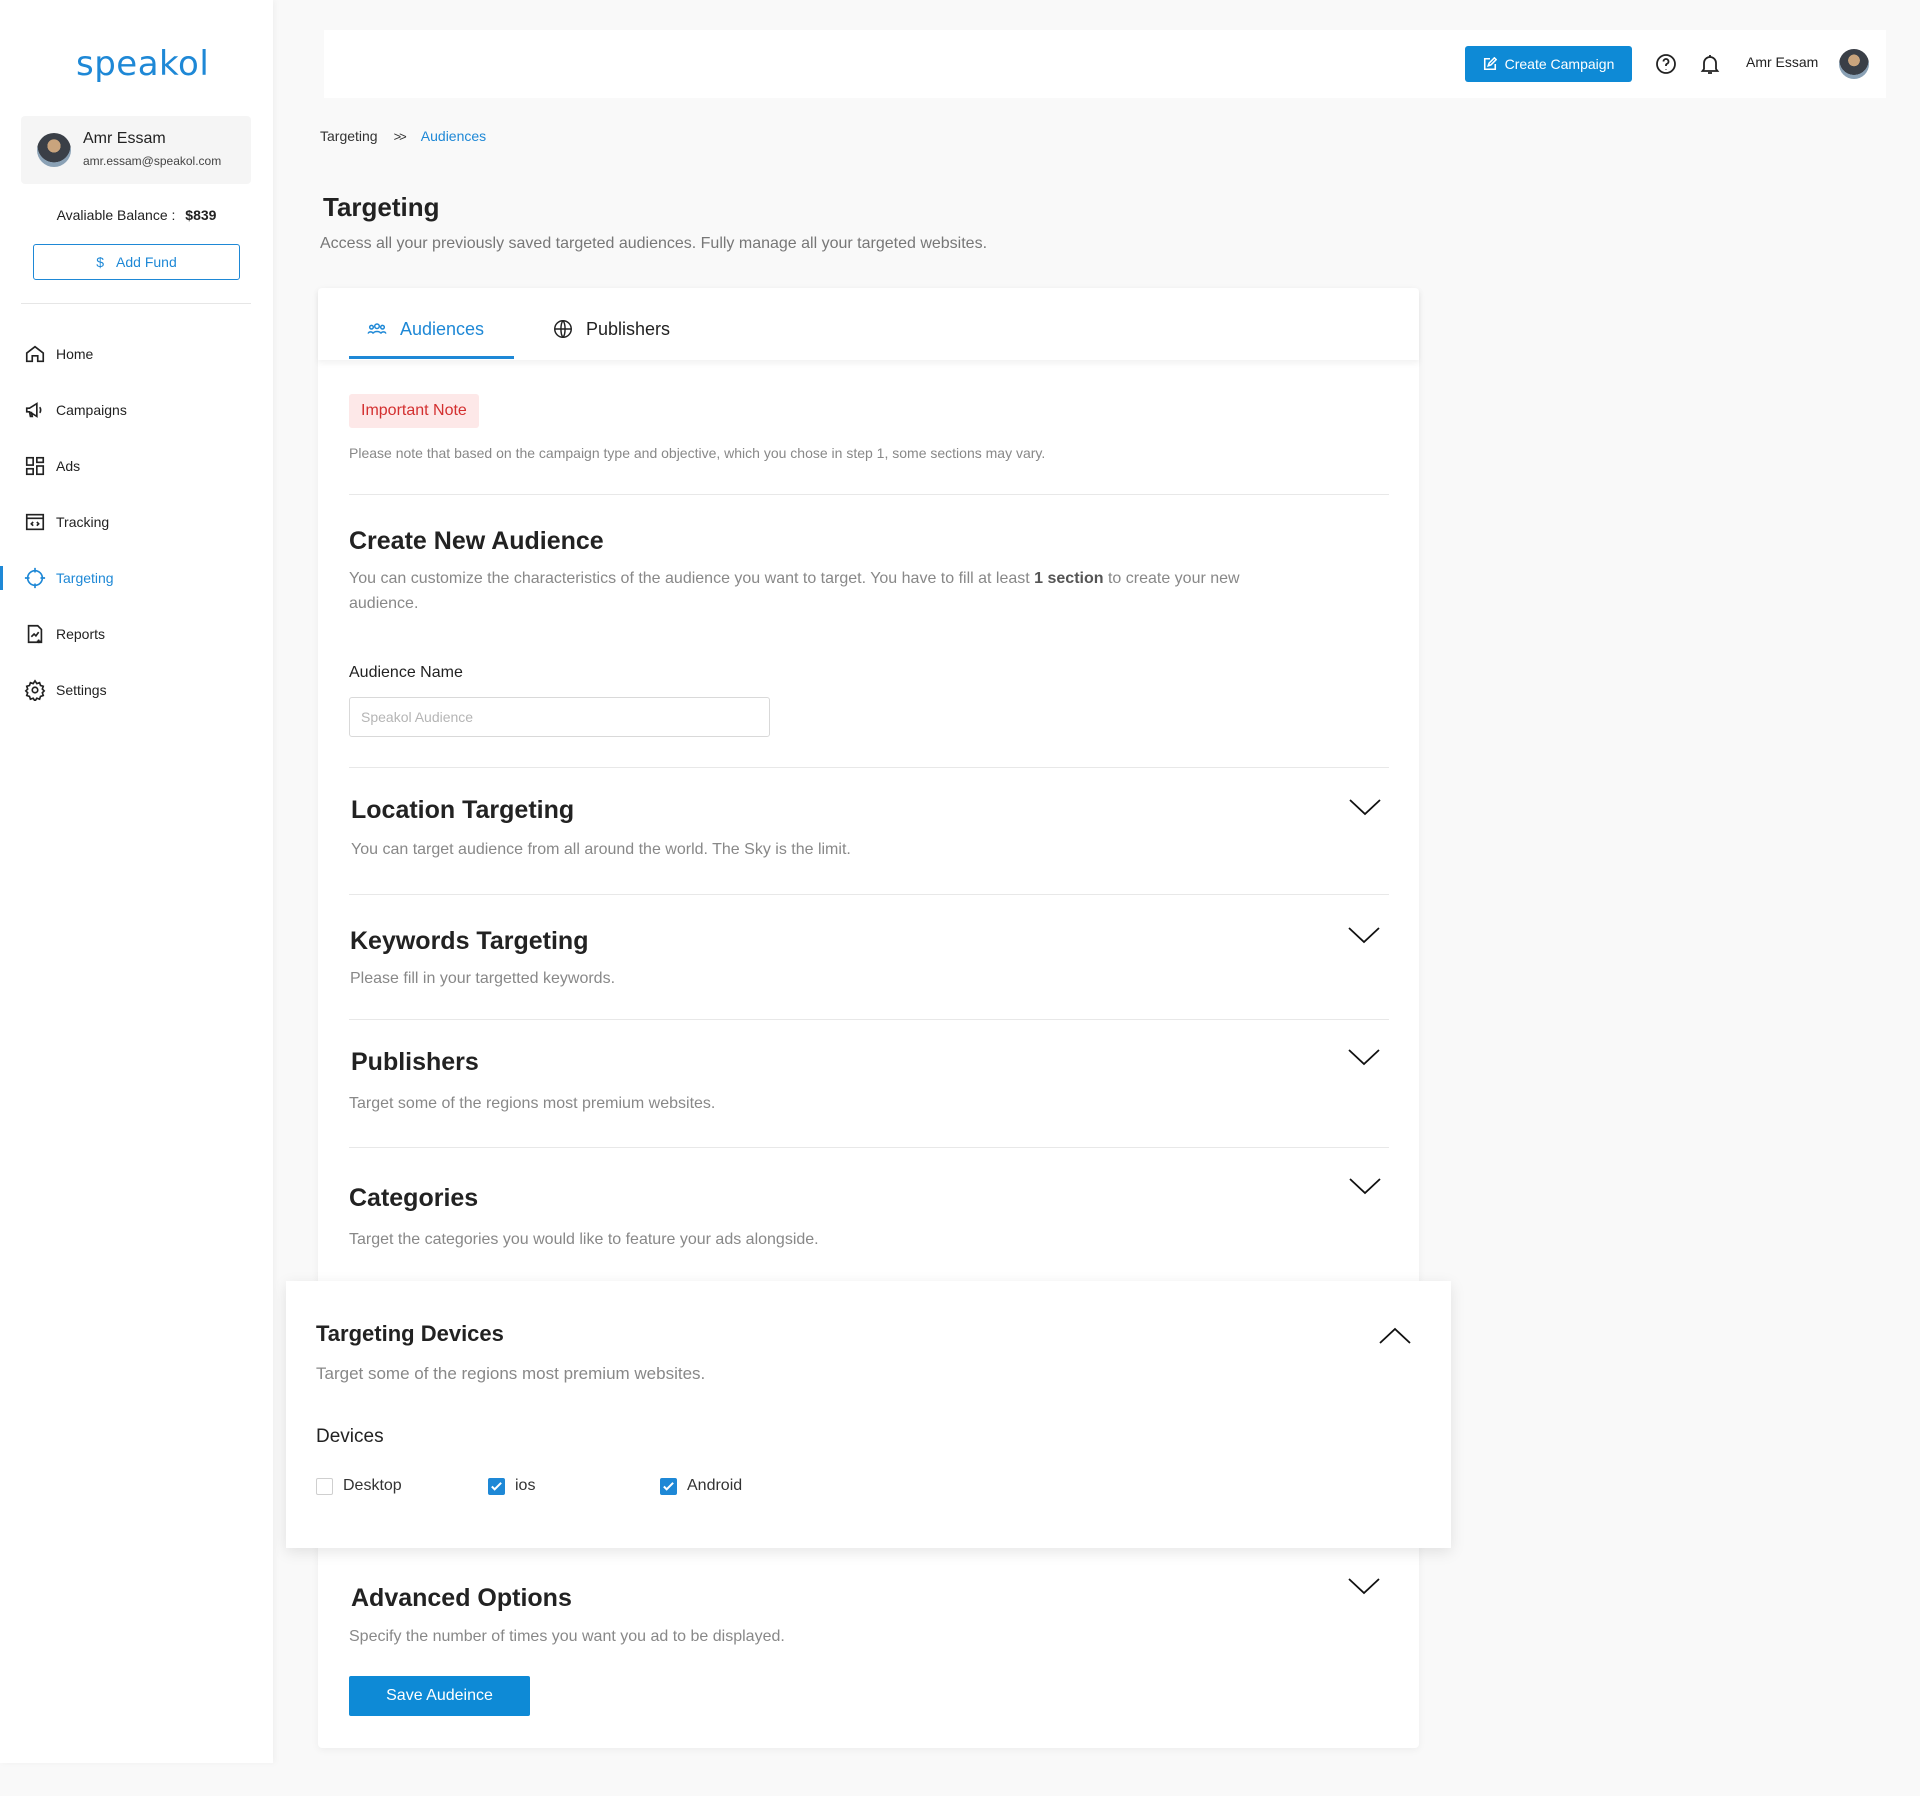  I want to click on tab-publishers: Publishers, so click(611, 329).